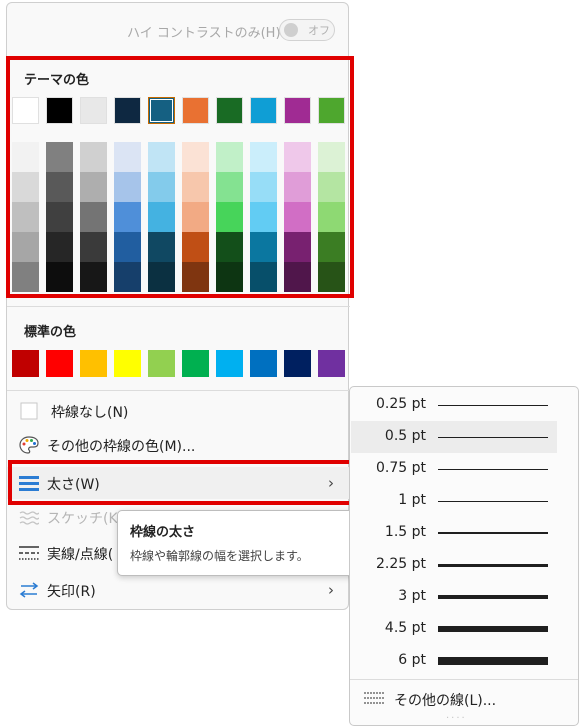 The image size is (586, 726). Describe the element at coordinates (405, 532) in the screenshot. I see `weight-option-label: 1.5 pt` at that location.